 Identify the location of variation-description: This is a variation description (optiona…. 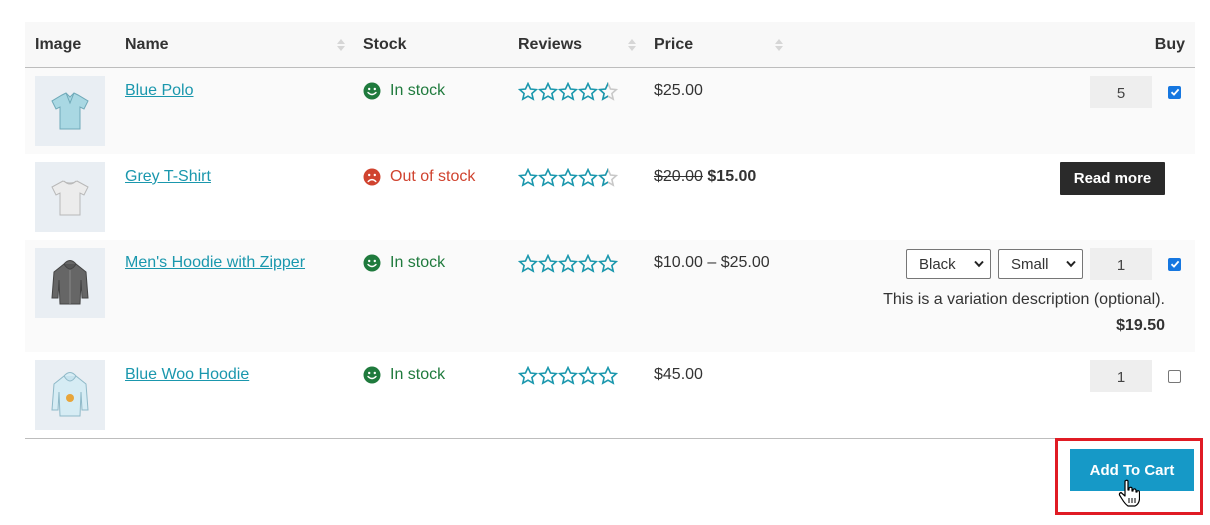
(1024, 299).